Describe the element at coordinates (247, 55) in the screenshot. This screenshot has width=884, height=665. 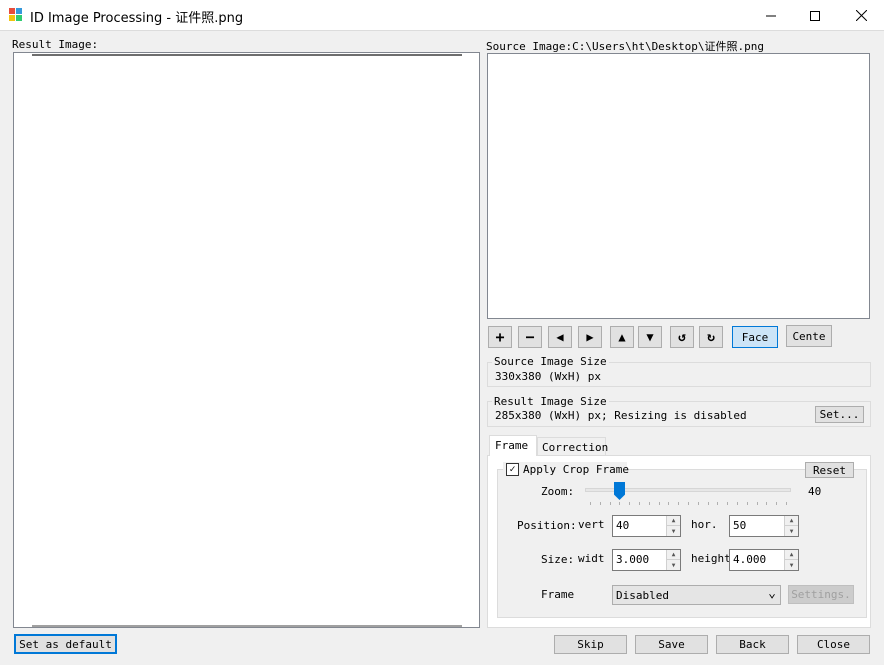
I see `result-image-top-edge` at that location.